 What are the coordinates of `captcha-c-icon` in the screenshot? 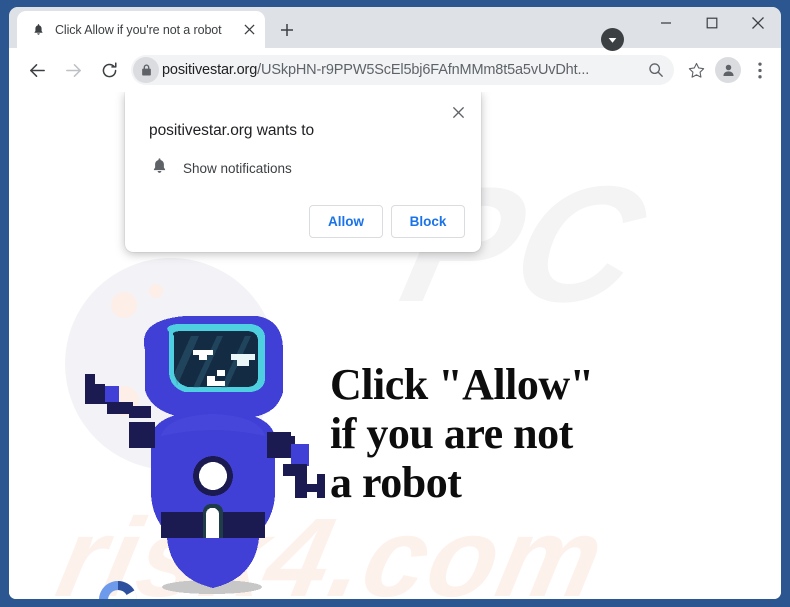 It's located at (118, 588).